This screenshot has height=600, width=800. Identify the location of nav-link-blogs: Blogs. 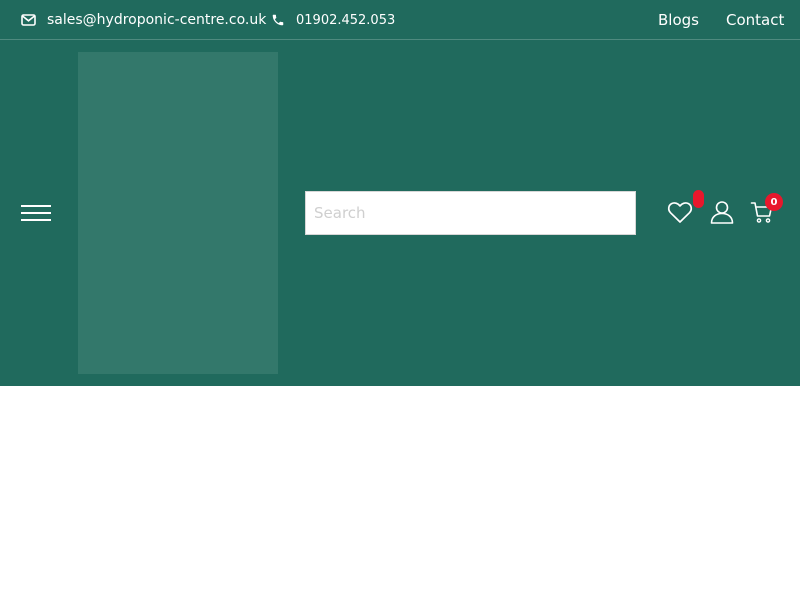
(678, 20).